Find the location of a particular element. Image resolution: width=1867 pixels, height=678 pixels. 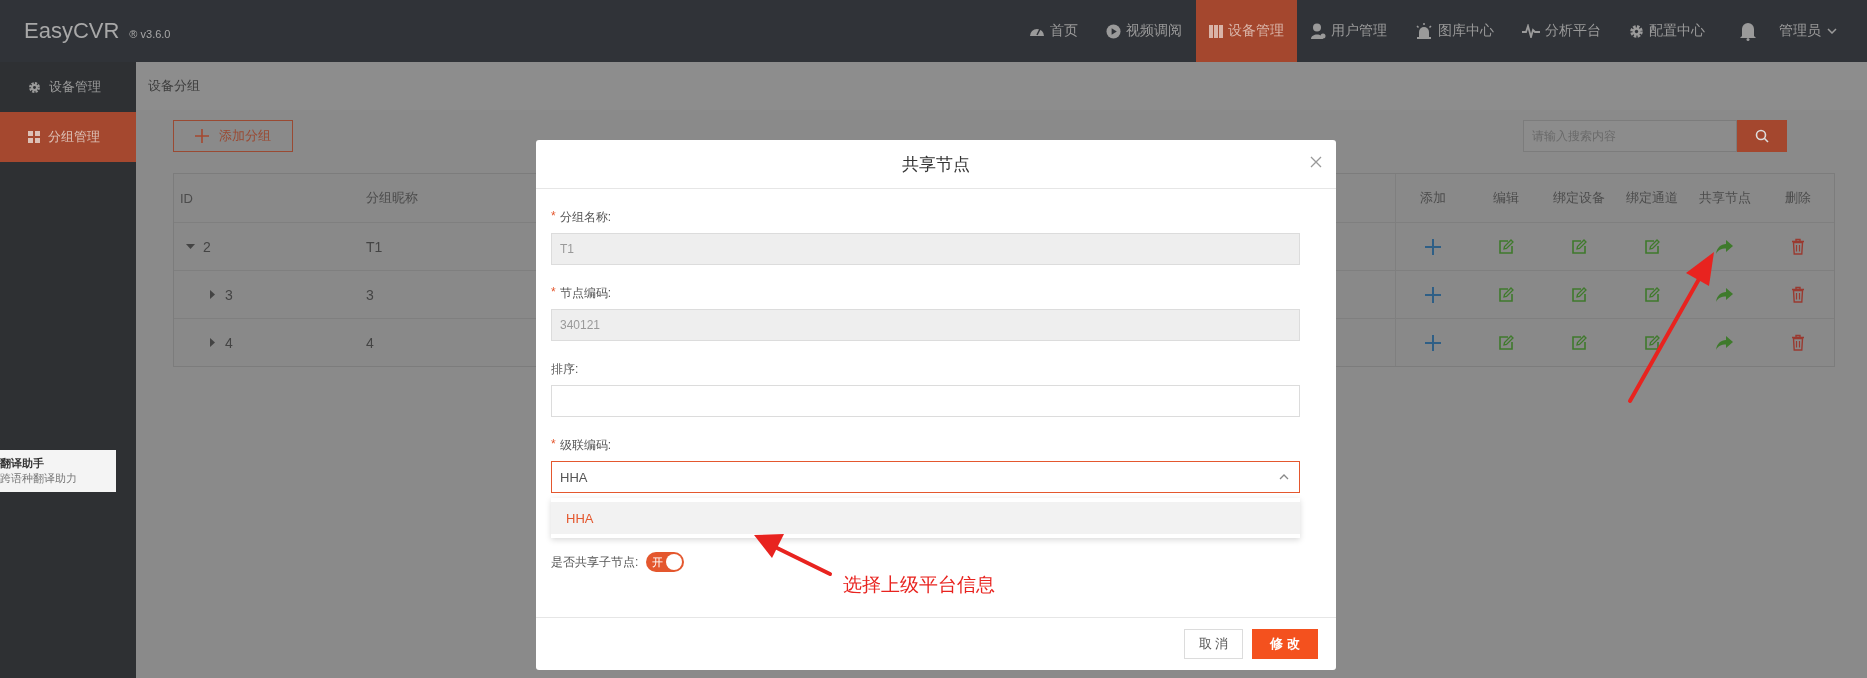

sidebar-item: 分组管理 is located at coordinates (68, 137).